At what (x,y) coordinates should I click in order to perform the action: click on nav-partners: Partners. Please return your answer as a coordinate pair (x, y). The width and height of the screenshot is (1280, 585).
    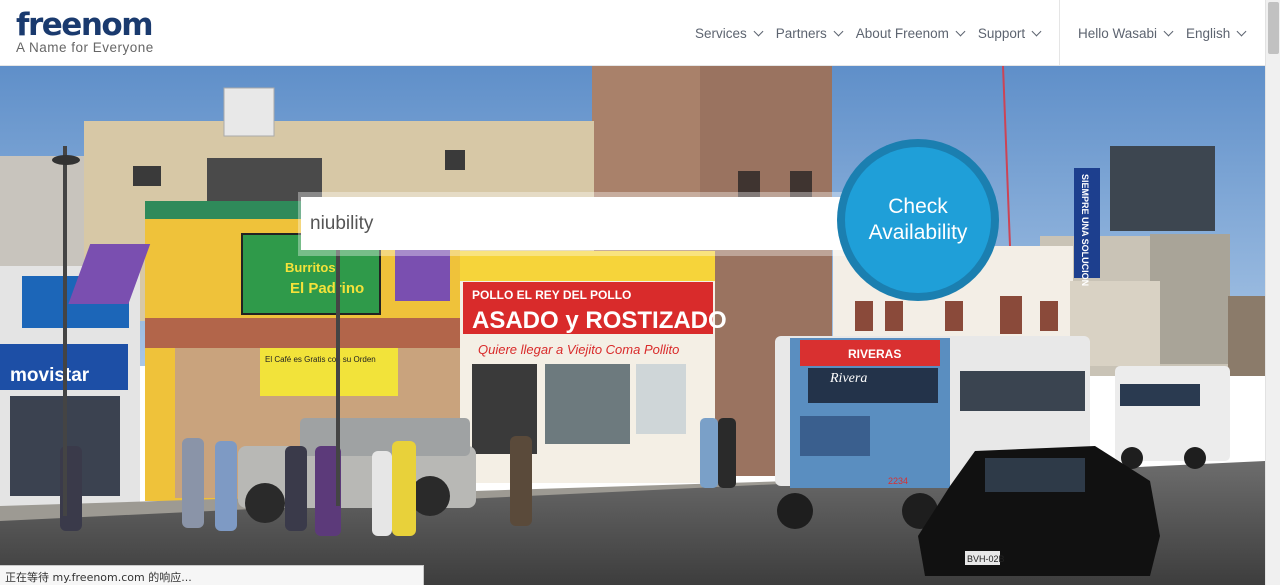
    Looking at the image, I should click on (809, 33).